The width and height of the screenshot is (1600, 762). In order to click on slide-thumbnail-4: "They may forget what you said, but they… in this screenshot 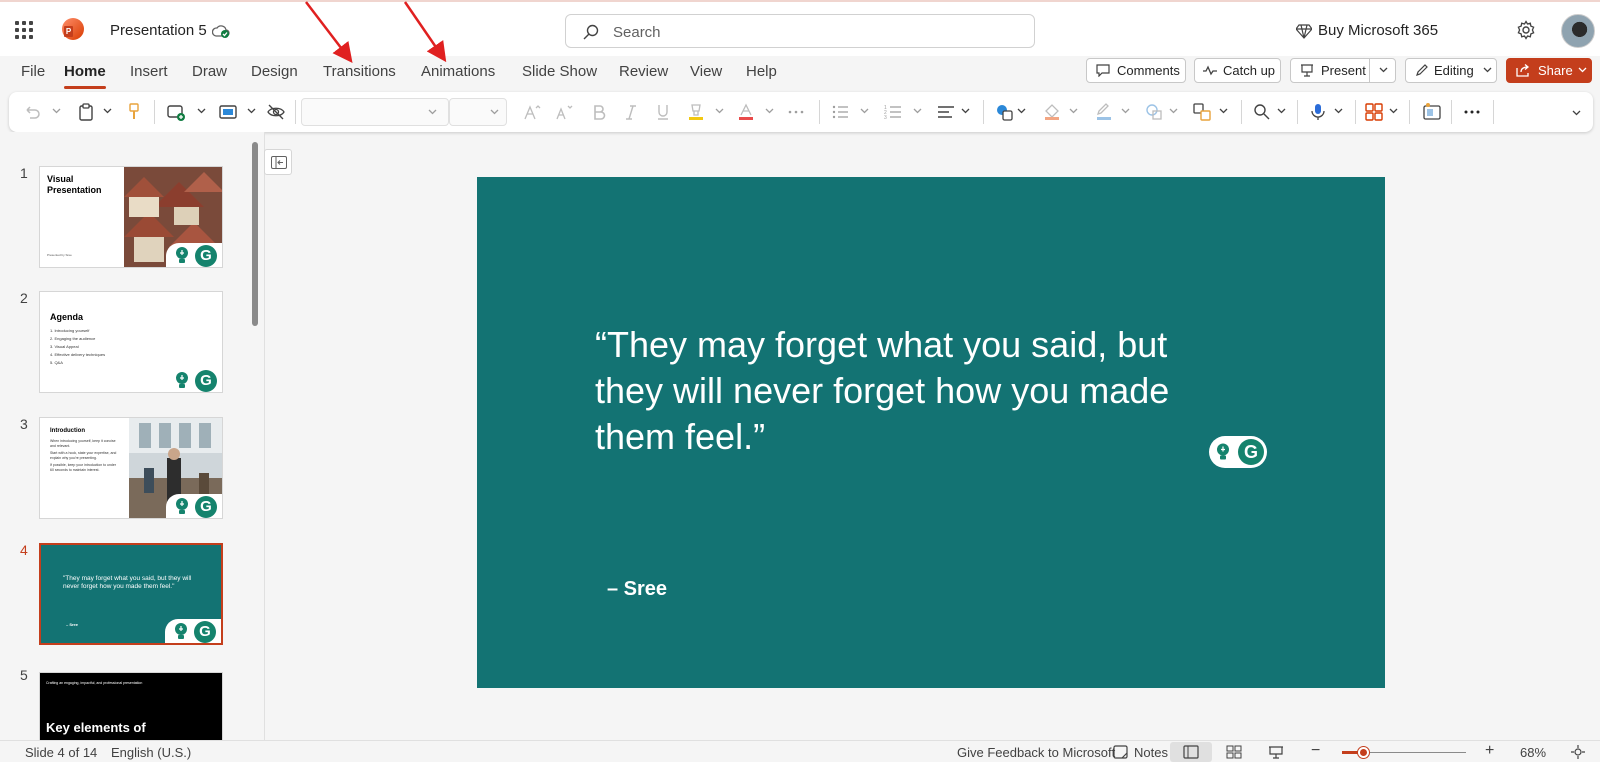, I will do `click(131, 594)`.